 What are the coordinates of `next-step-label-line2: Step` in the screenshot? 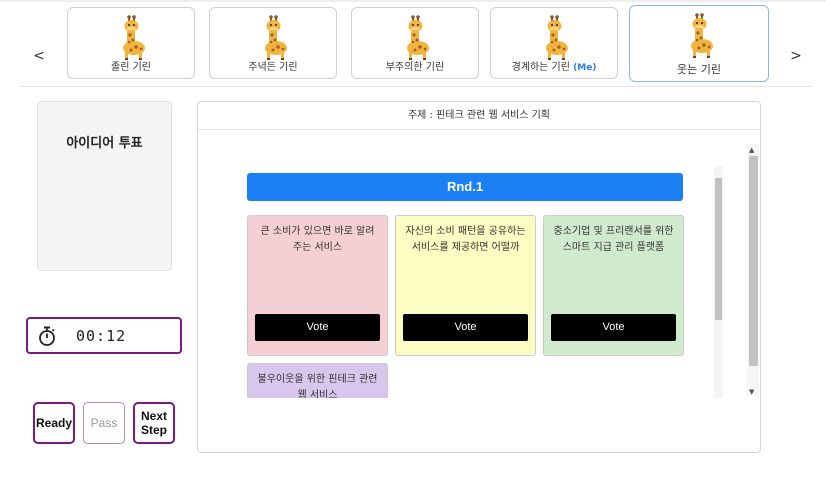 It's located at (153, 430).